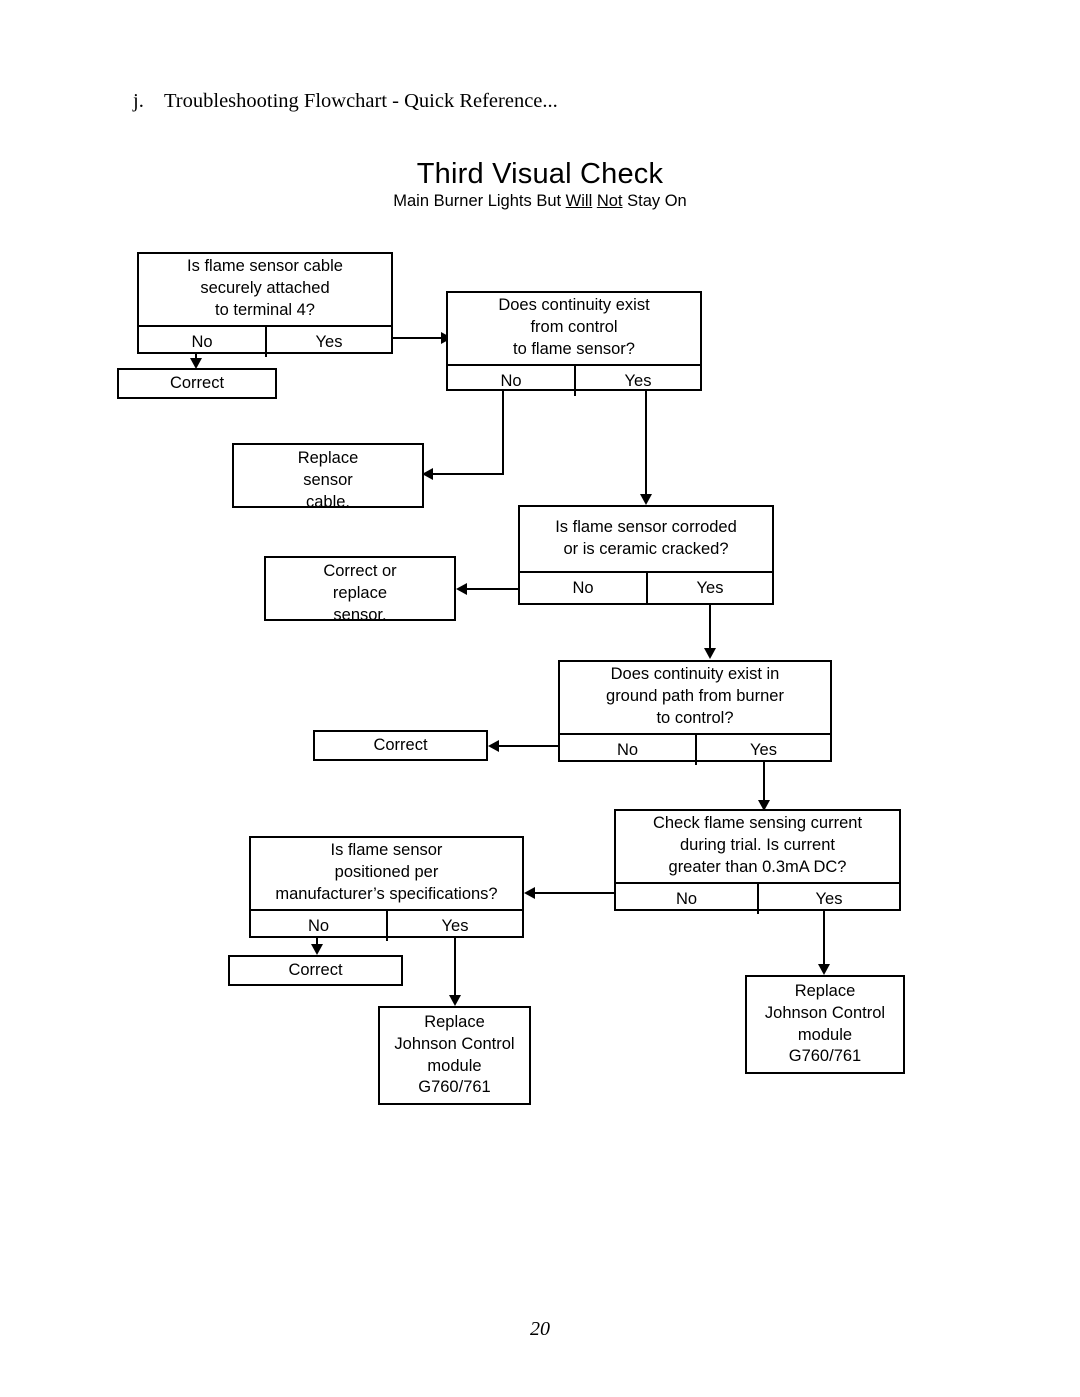  What do you see at coordinates (493, 746) in the screenshot?
I see `arrowhead-q4-no-to-correct` at bounding box center [493, 746].